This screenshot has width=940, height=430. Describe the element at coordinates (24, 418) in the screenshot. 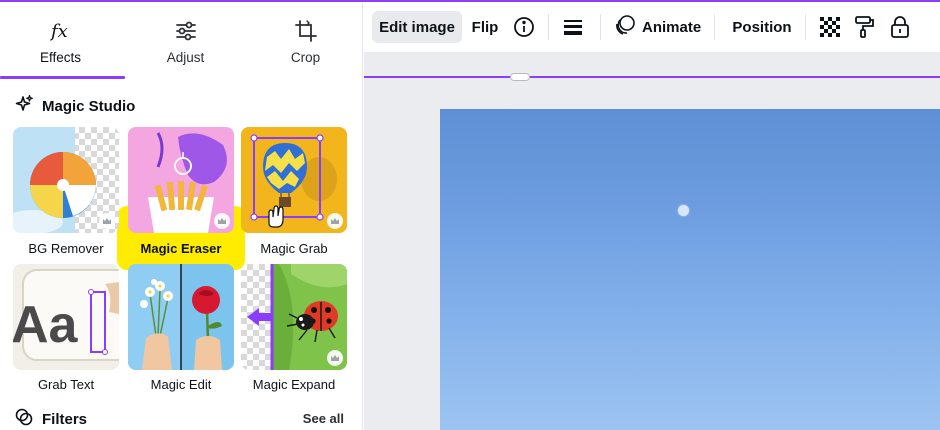

I see `filters-icon` at that location.